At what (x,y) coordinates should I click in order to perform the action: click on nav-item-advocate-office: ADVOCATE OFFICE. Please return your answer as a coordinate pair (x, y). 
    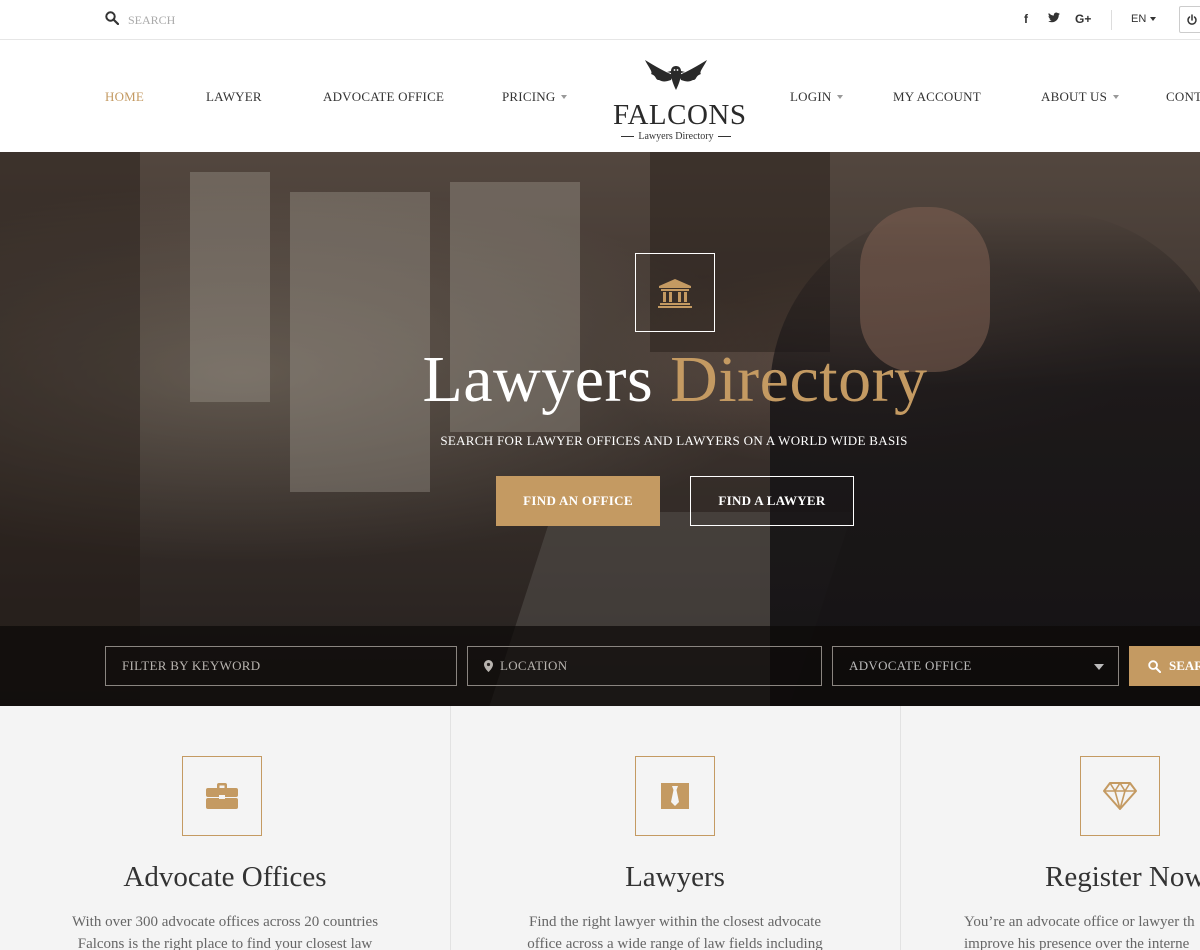
    Looking at the image, I should click on (383, 97).